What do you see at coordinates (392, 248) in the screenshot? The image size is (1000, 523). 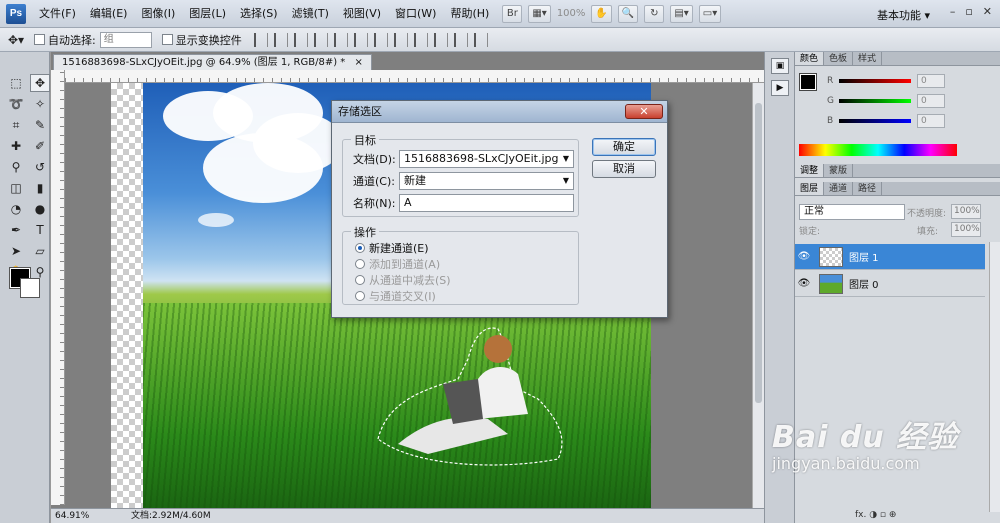 I see `op-new-channel: 新建通道(E)` at bounding box center [392, 248].